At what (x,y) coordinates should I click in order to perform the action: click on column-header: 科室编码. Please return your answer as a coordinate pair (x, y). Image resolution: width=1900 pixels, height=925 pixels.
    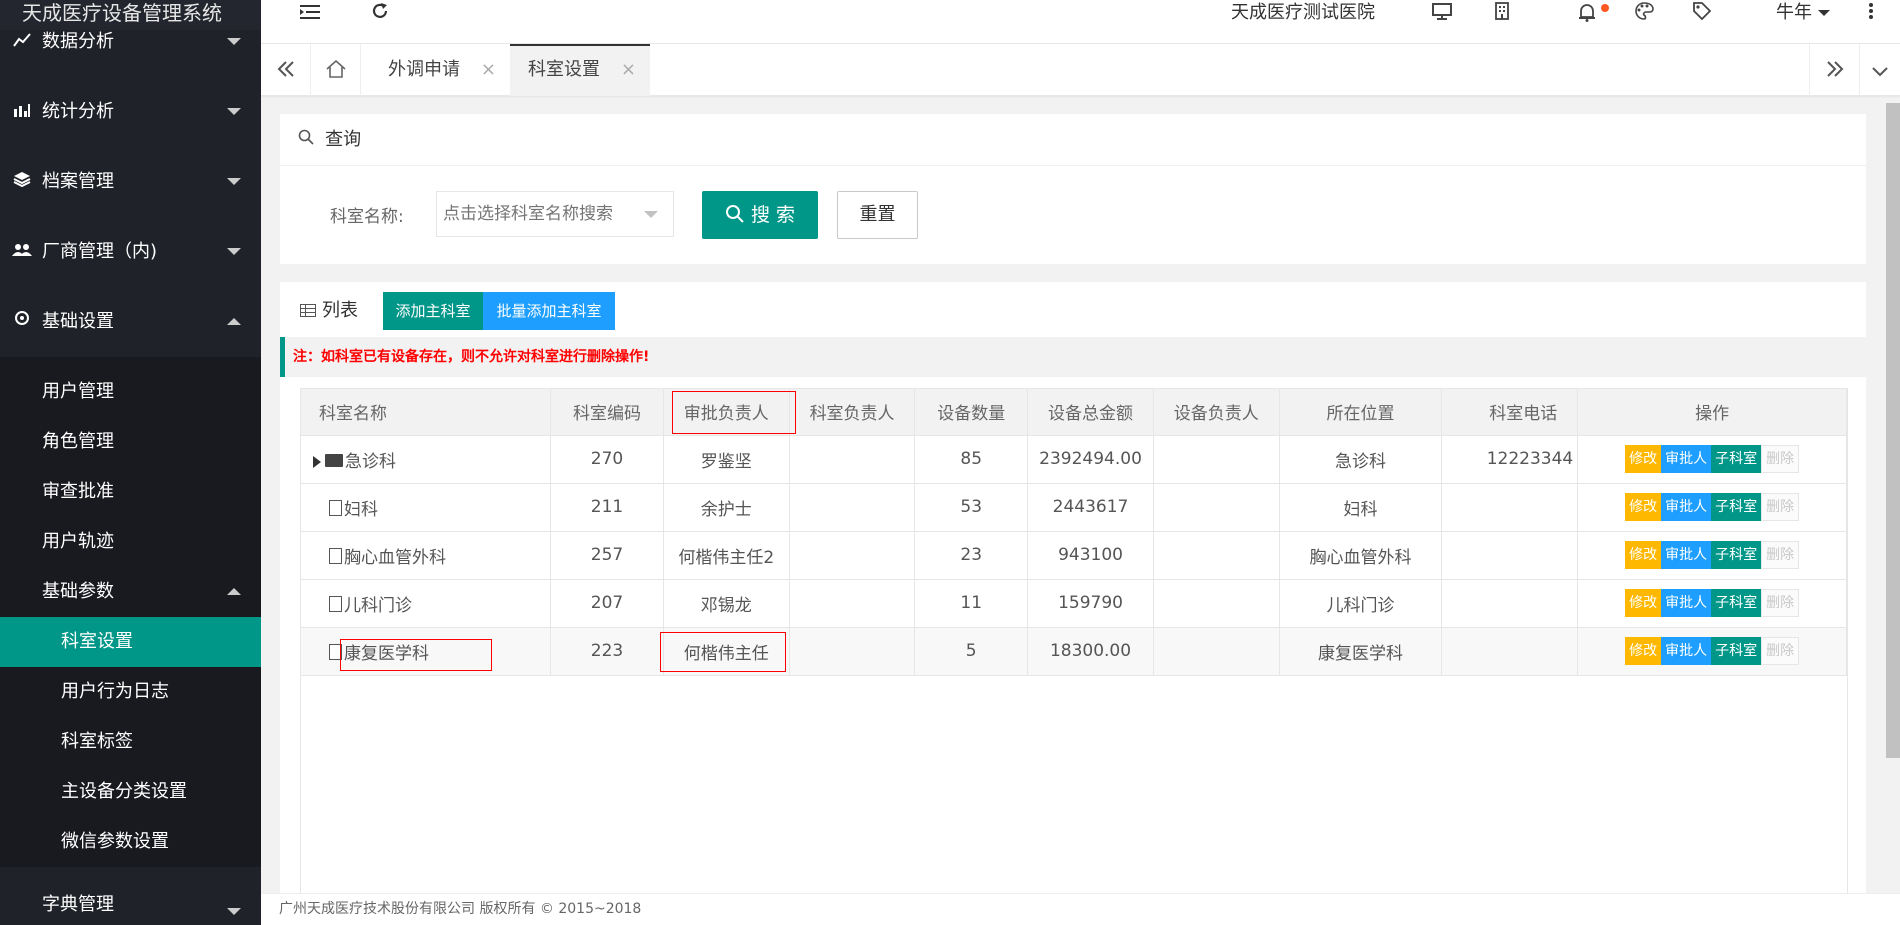
    Looking at the image, I should click on (607, 412).